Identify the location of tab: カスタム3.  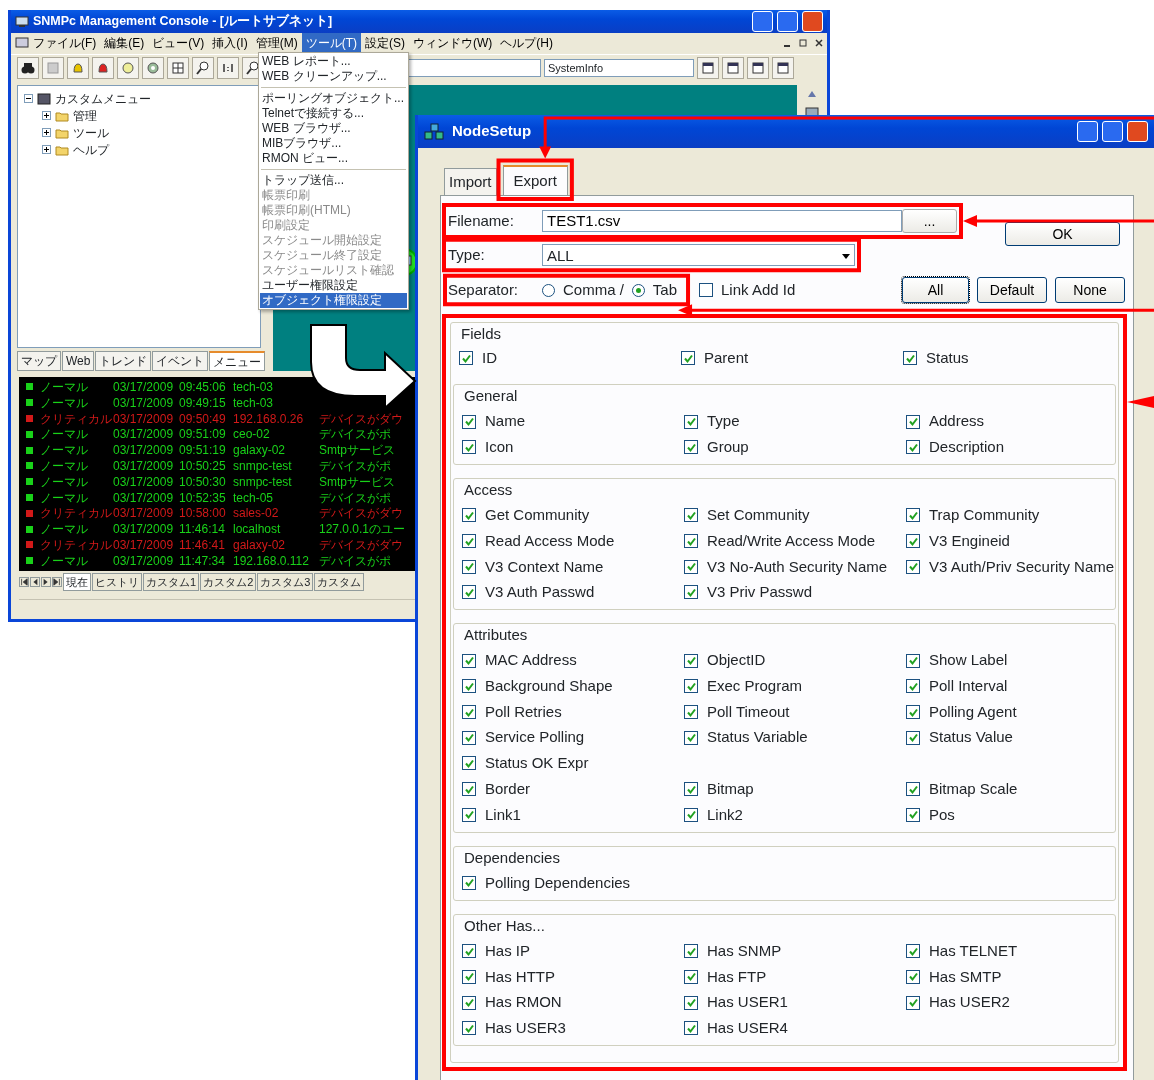
(285, 582).